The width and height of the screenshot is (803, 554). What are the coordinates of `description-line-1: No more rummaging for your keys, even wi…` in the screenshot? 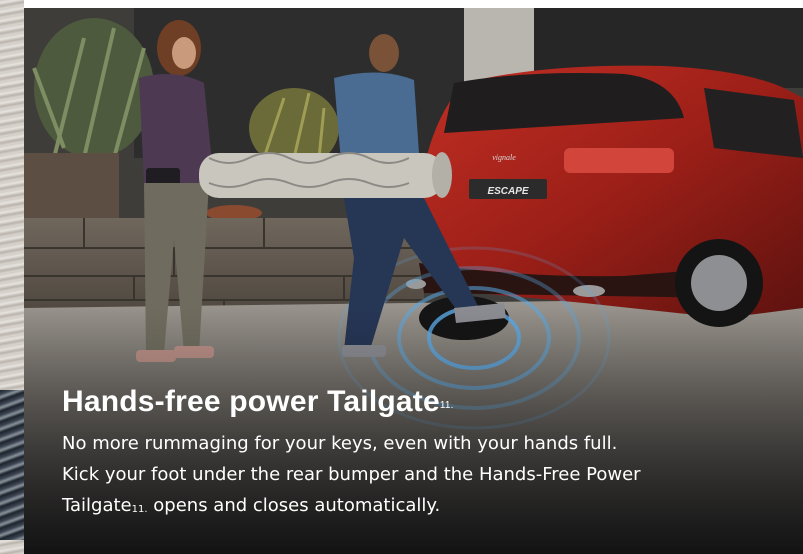 It's located at (340, 443).